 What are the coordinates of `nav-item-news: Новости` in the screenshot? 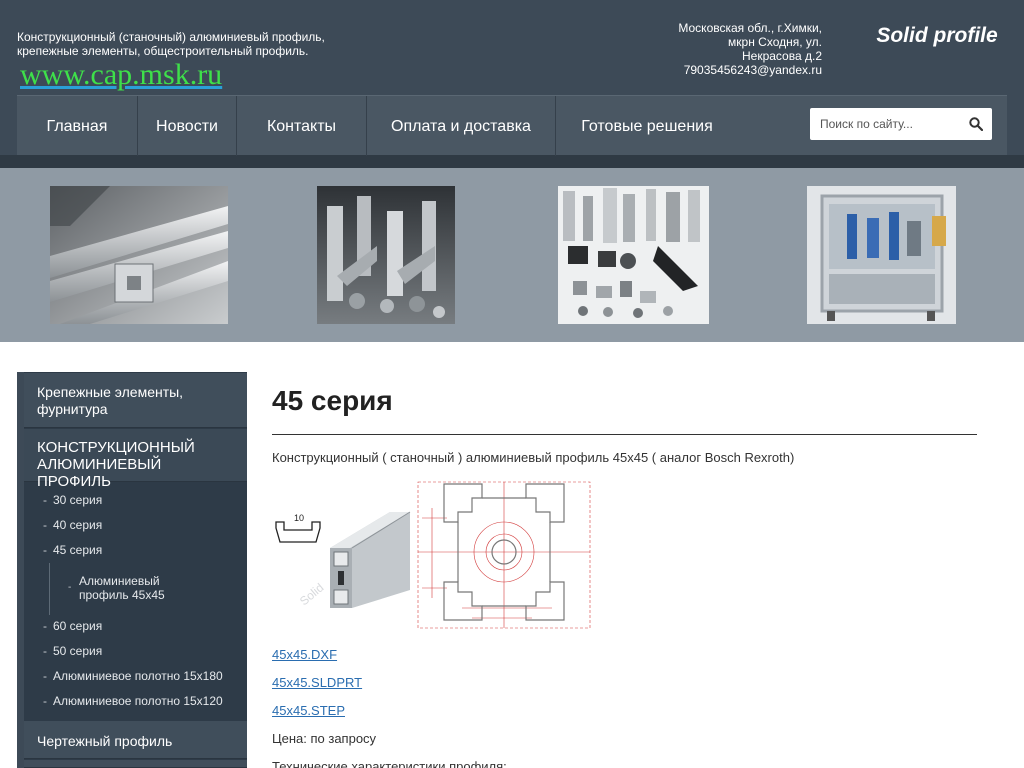 It's located at (187, 126).